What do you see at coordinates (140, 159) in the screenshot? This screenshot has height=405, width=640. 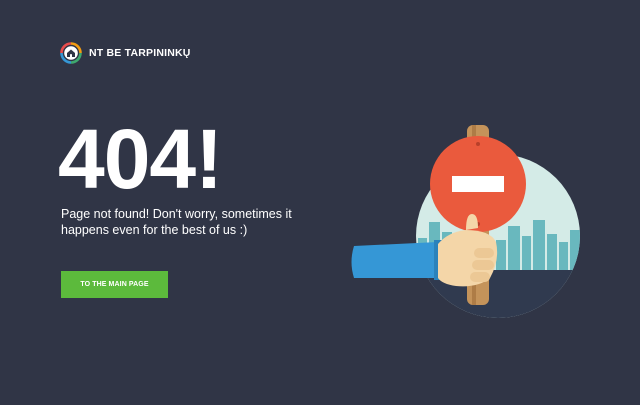 I see `error-code-heading: 404!` at bounding box center [140, 159].